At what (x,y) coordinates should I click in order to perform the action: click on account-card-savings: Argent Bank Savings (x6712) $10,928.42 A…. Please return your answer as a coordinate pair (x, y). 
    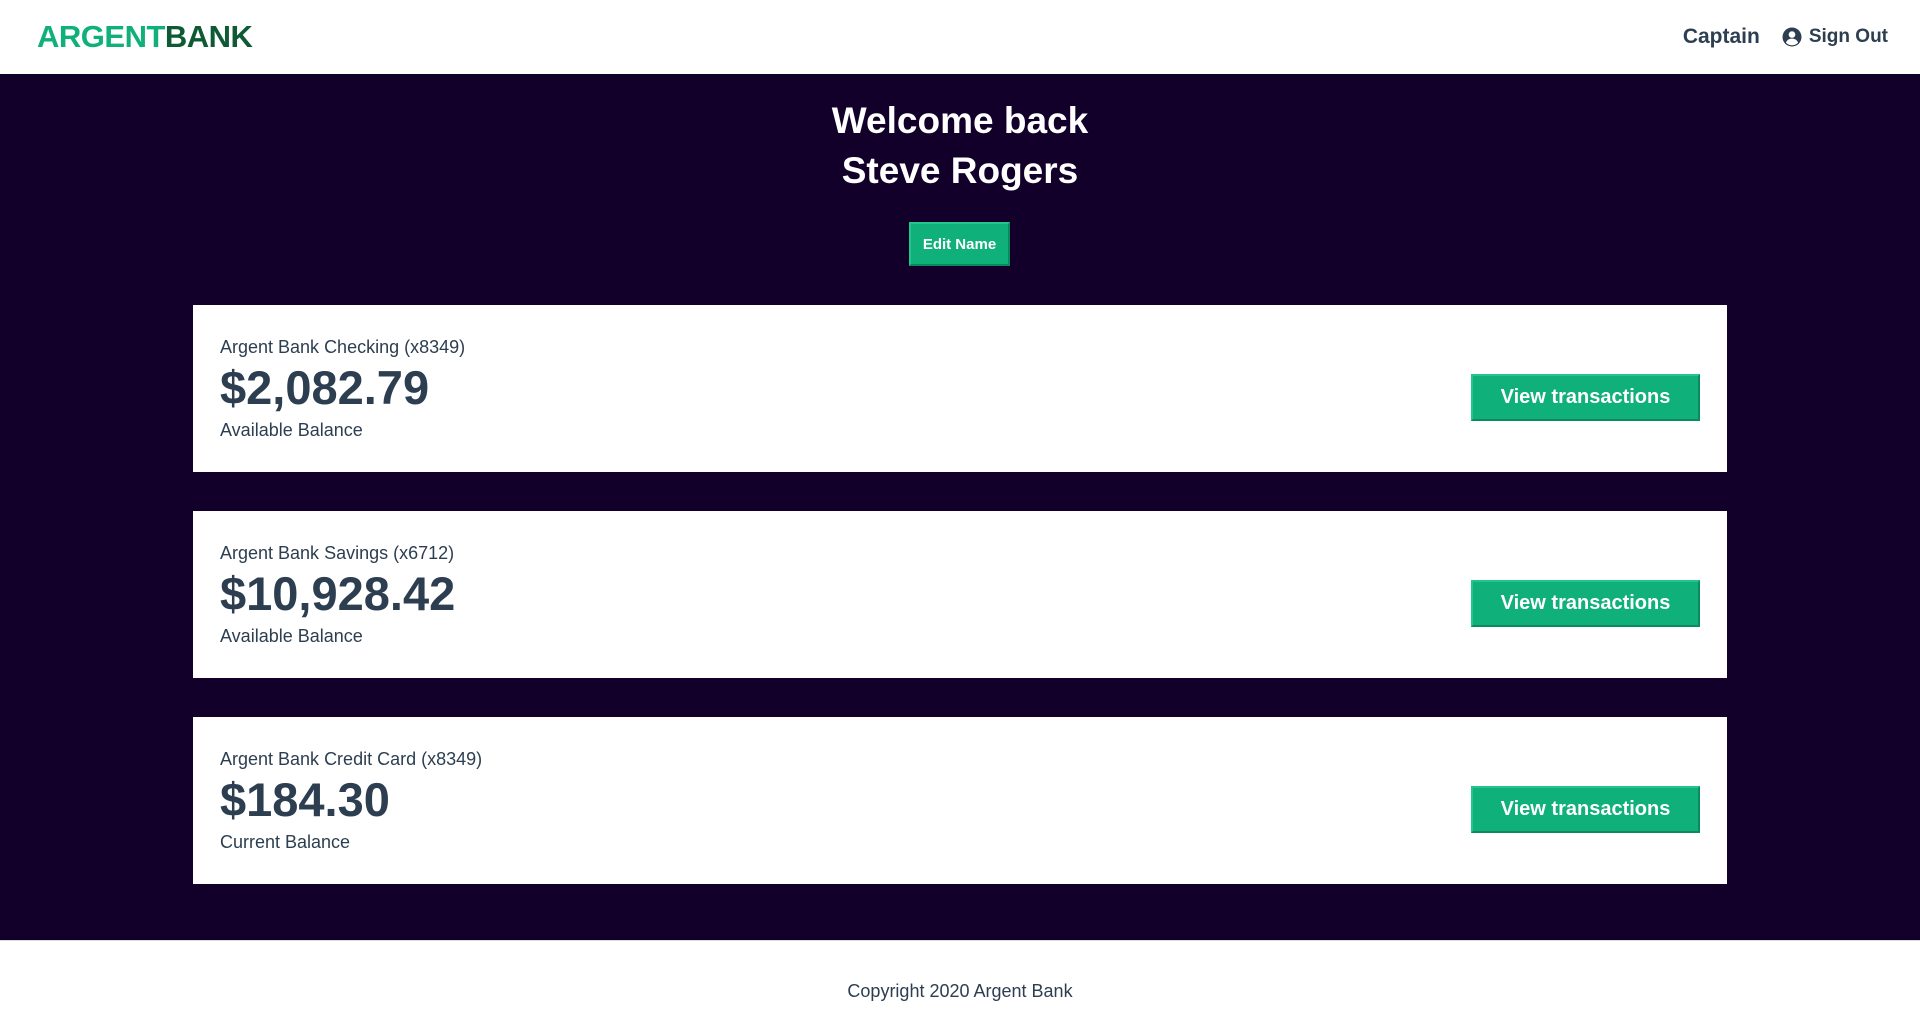
    Looking at the image, I should click on (960, 594).